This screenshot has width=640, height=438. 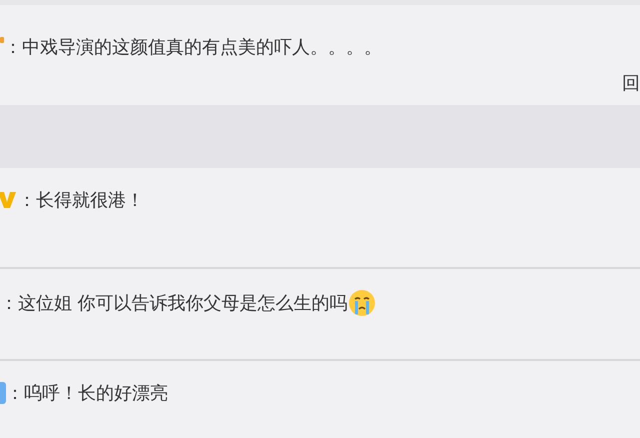 I want to click on comment-text: ：呜呼！长的好漂亮, so click(x=87, y=393).